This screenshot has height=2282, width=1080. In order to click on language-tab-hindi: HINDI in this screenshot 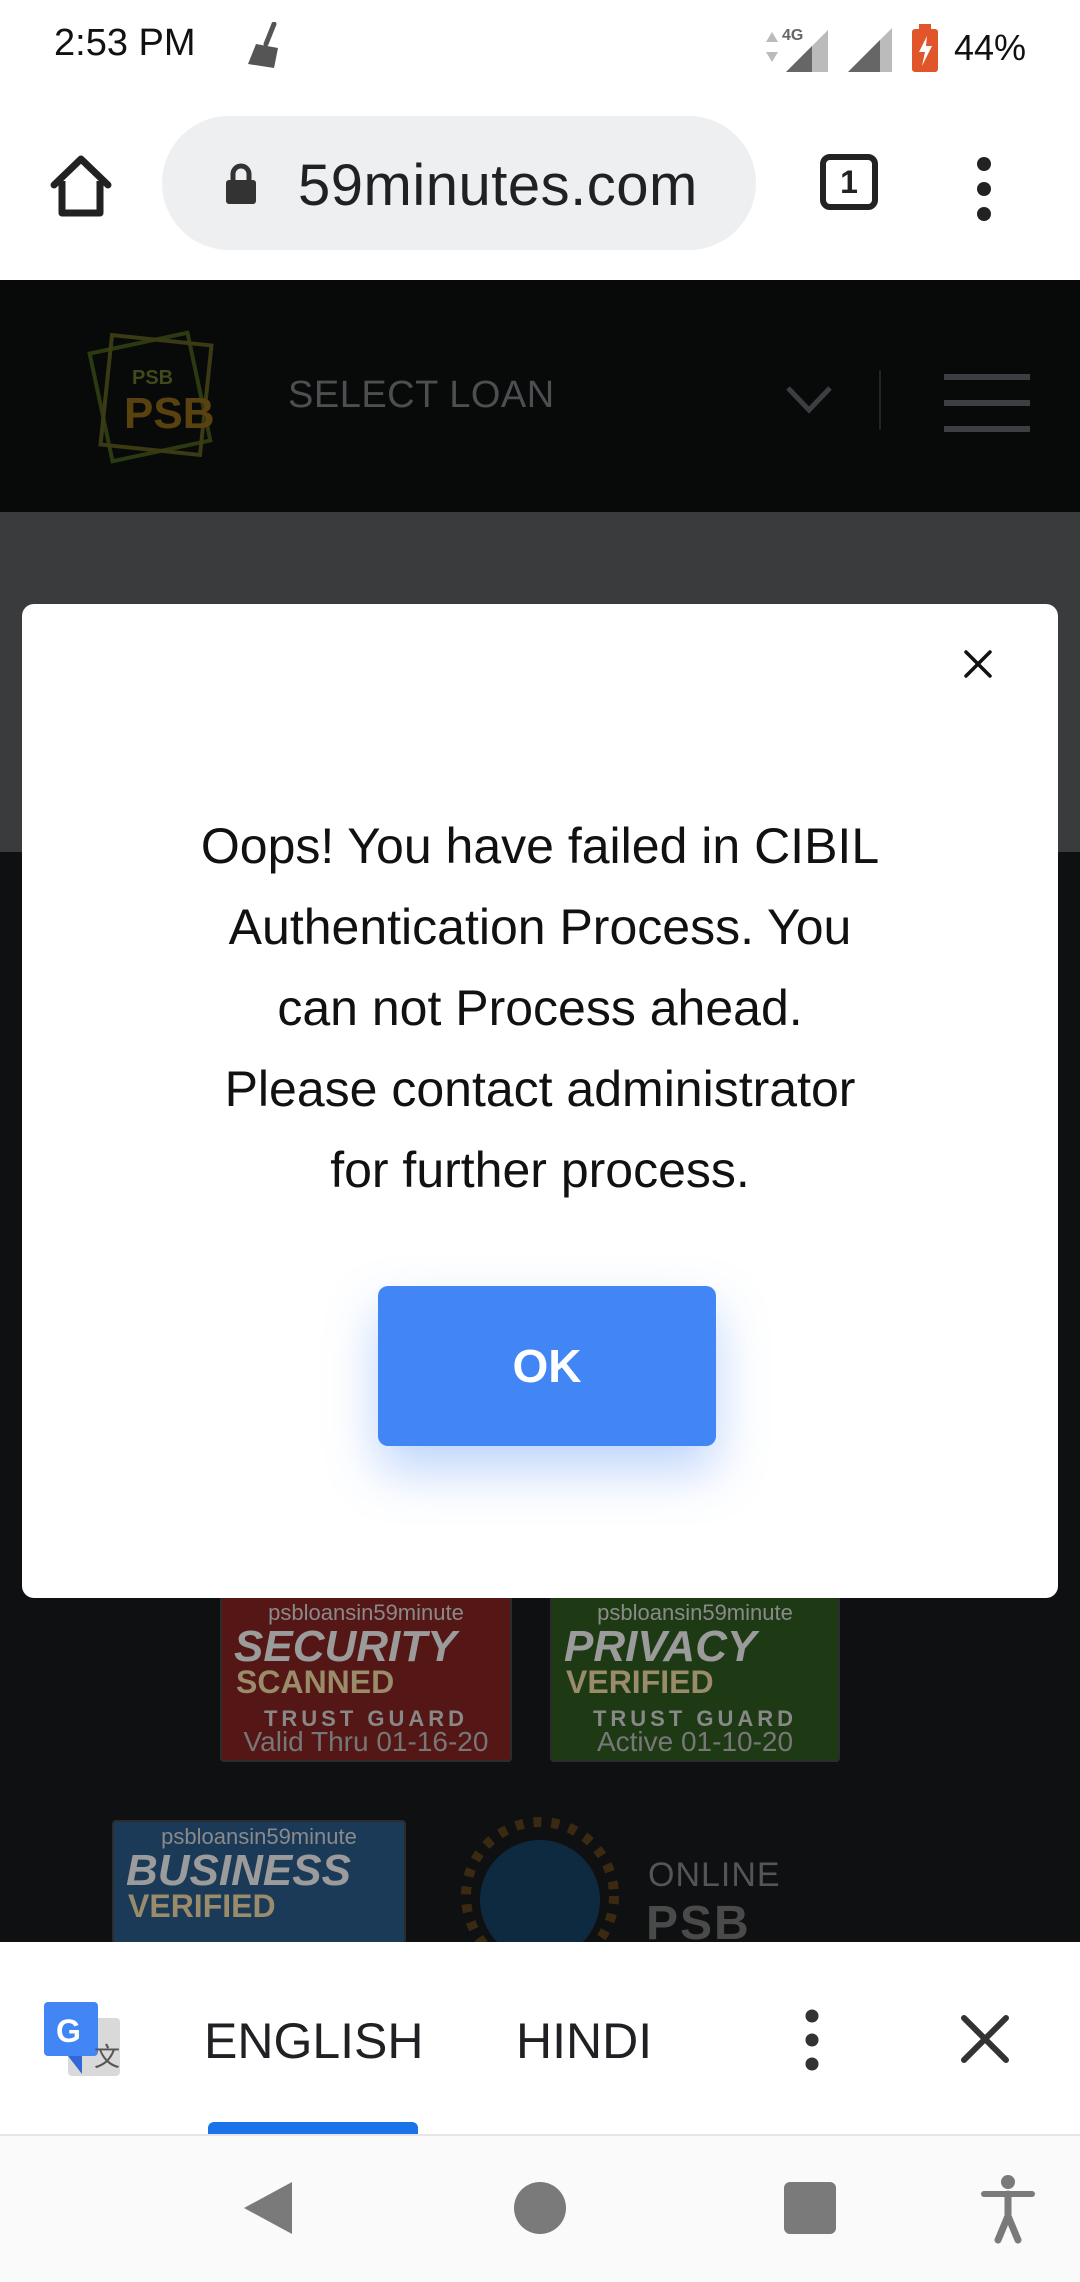, I will do `click(584, 2041)`.